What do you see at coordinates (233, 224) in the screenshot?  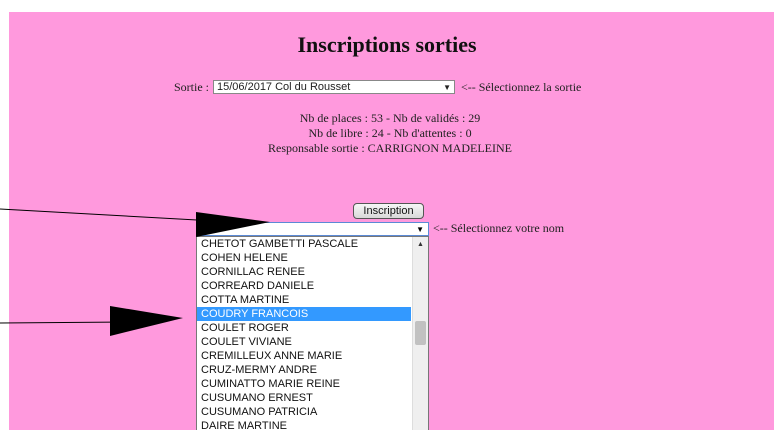 I see `arrow-head-top` at bounding box center [233, 224].